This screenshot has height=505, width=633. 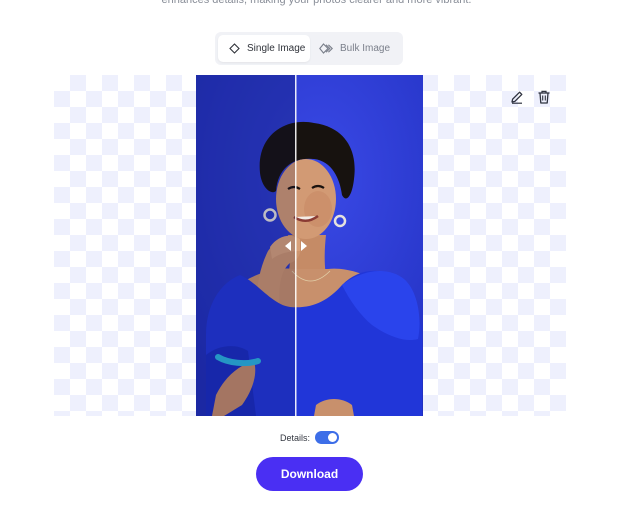 I want to click on layers-icon, so click(x=326, y=48).